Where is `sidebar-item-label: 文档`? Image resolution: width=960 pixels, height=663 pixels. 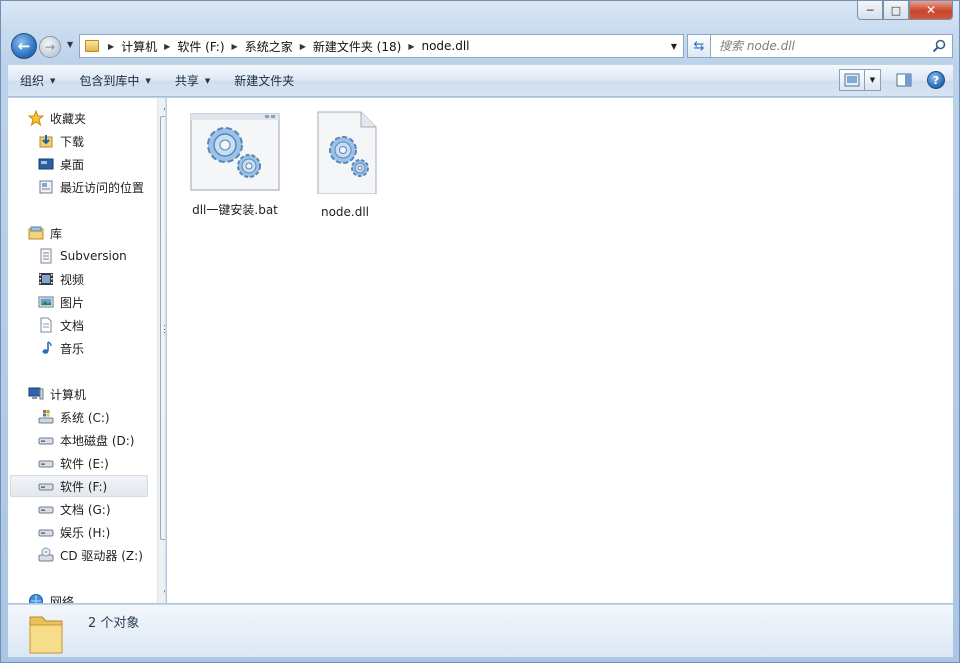
sidebar-item-label: 文档 is located at coordinates (72, 325).